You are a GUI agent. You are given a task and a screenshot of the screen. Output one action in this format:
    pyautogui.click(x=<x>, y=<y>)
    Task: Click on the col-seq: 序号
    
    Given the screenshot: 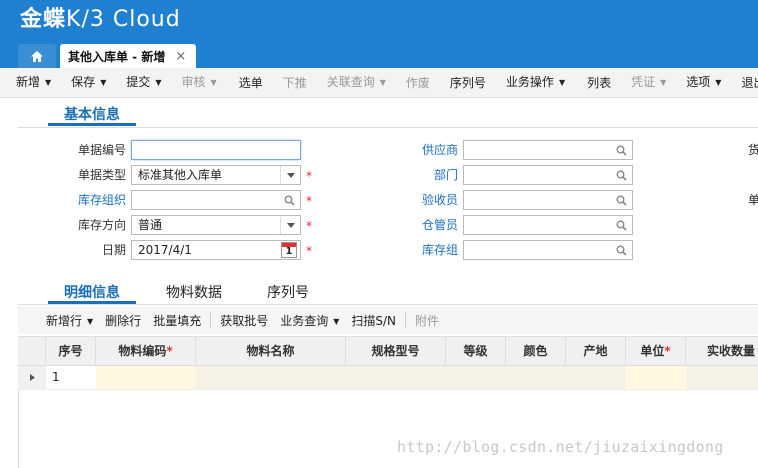 What is the action you would take?
    pyautogui.click(x=71, y=351)
    